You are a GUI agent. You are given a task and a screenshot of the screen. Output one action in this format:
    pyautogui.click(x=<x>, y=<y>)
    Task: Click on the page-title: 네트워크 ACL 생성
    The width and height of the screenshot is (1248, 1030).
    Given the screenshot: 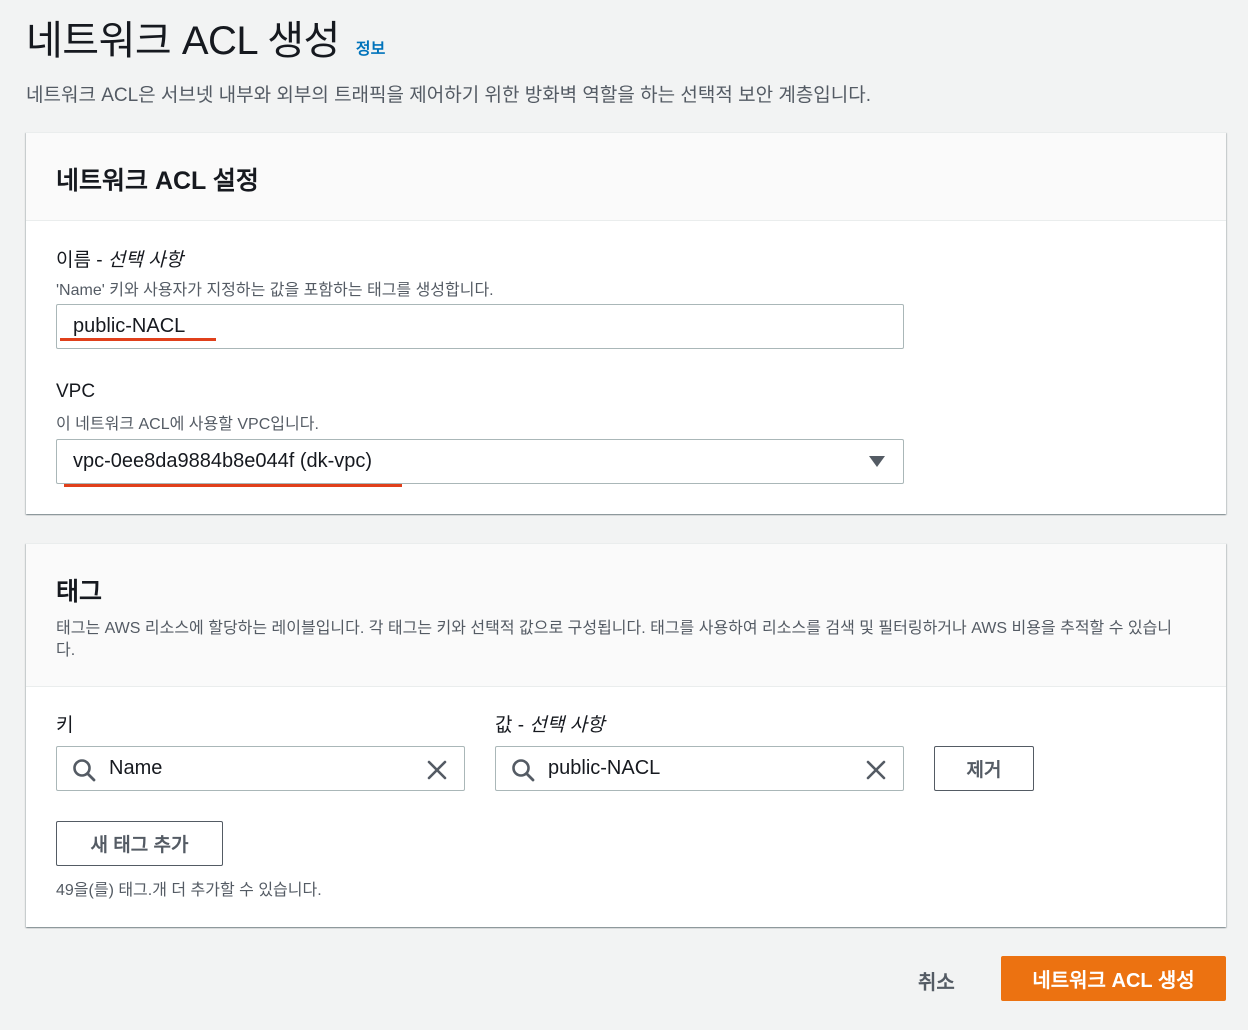 What is the action you would take?
    pyautogui.click(x=183, y=41)
    